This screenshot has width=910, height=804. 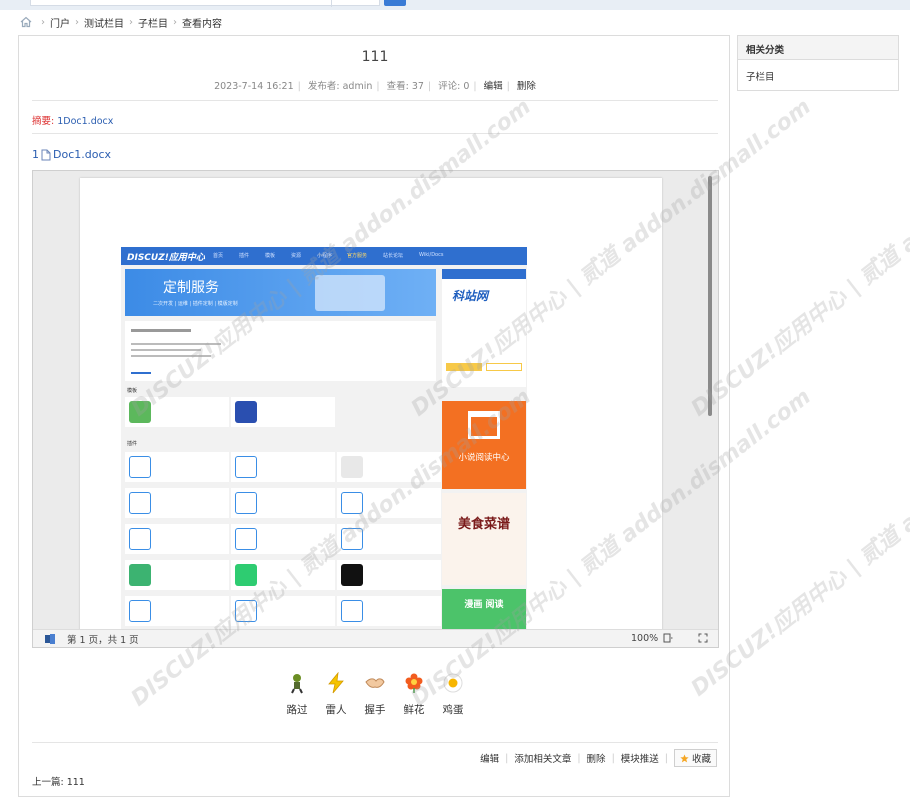 I want to click on viewer-scrollbar, so click(x=710, y=296).